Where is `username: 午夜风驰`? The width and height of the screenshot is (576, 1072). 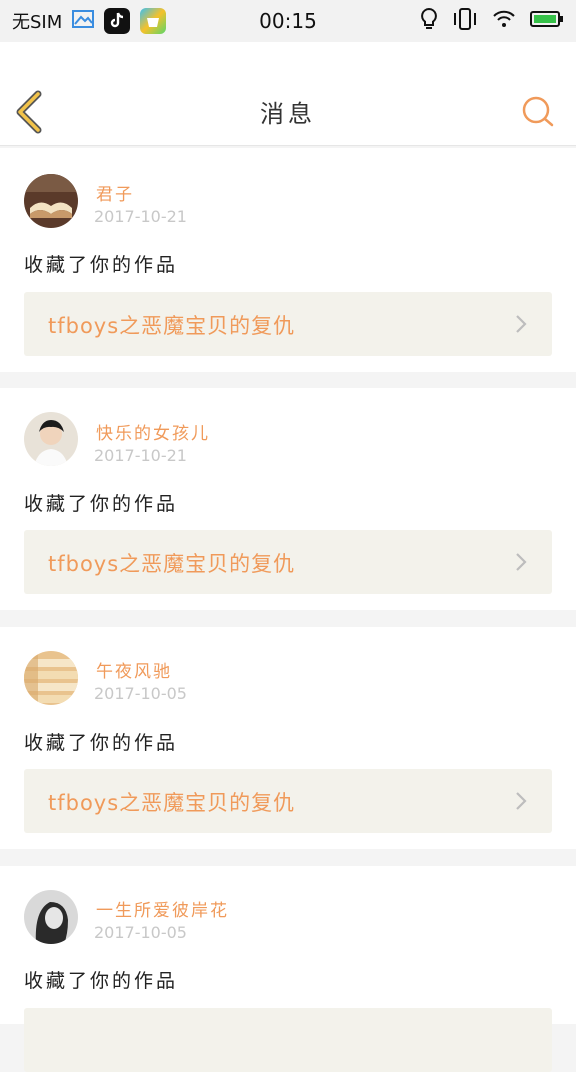 username: 午夜风驰 is located at coordinates (134, 669).